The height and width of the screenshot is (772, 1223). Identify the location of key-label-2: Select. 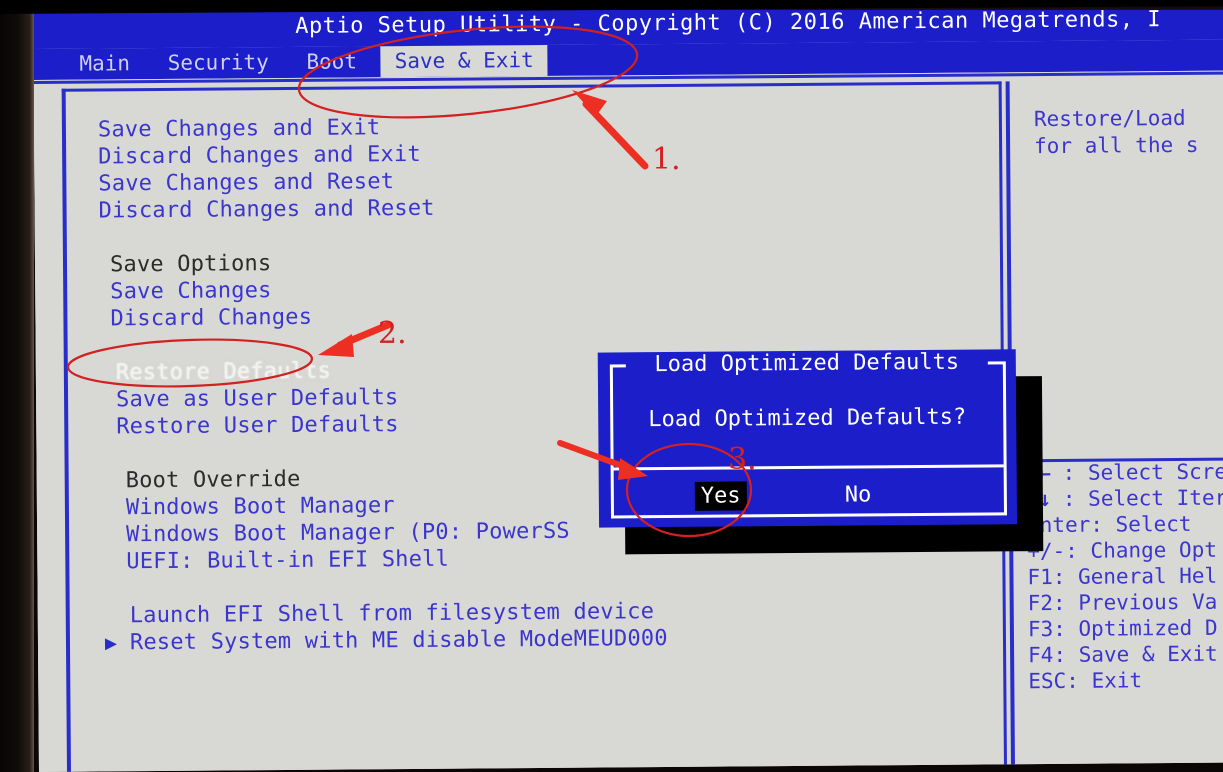
(1153, 524).